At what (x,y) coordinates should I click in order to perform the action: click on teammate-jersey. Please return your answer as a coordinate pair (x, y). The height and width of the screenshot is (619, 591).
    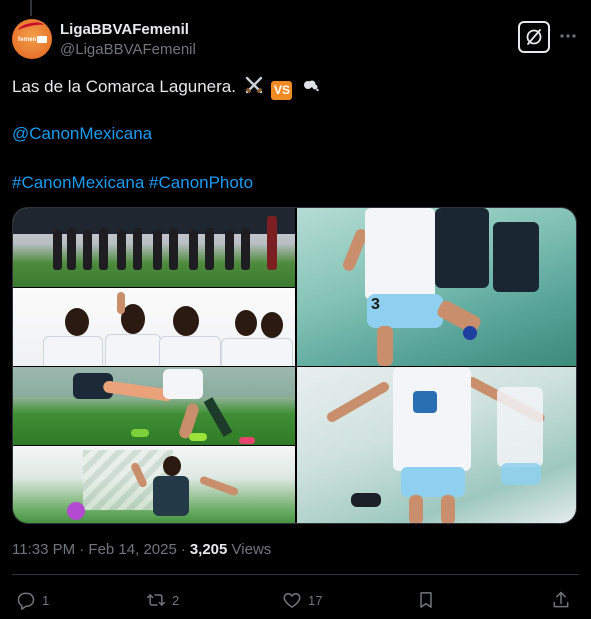
    Looking at the image, I should click on (520, 427).